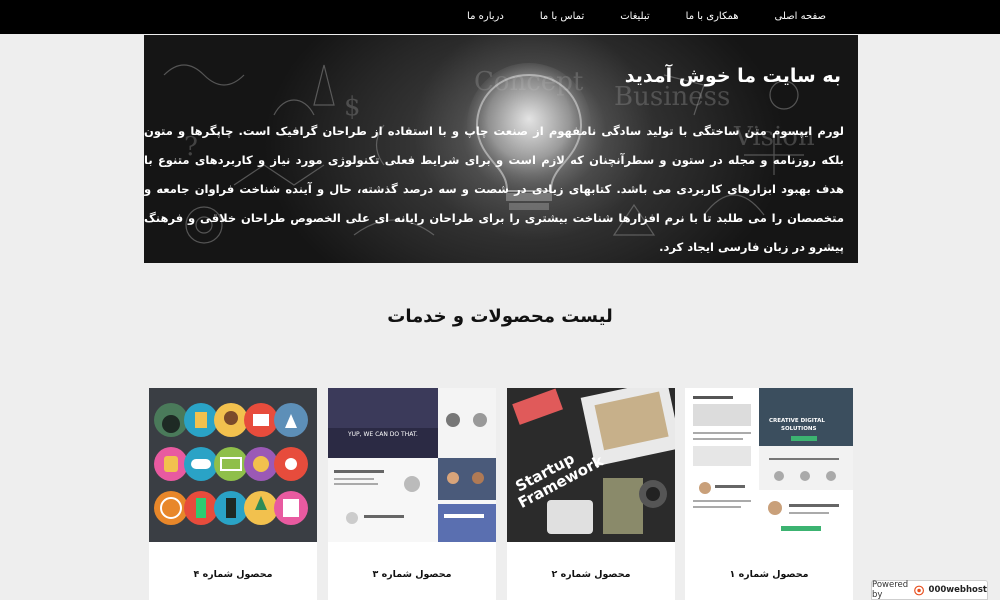 The image size is (1000, 600). Describe the element at coordinates (769, 574) in the screenshot. I see `product-label-1: محصول شماره ۱` at that location.